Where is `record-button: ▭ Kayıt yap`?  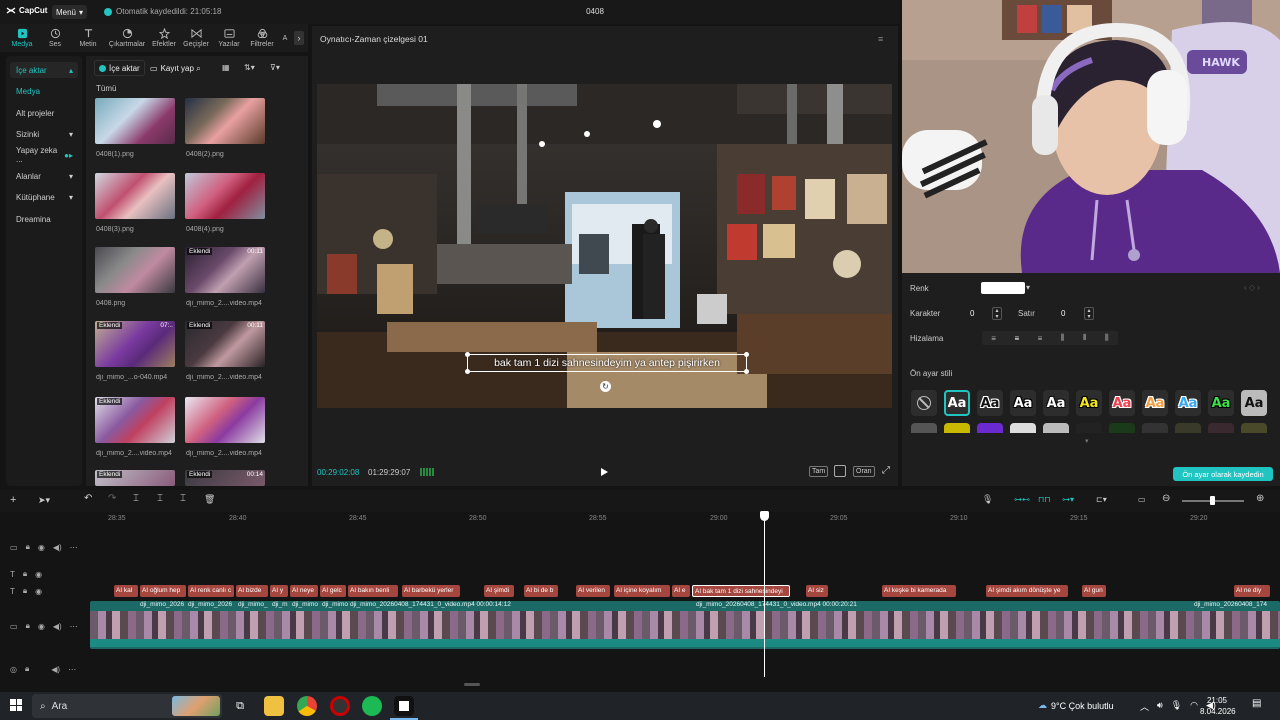
record-button: ▭ Kayıt yap is located at coordinates (172, 68).